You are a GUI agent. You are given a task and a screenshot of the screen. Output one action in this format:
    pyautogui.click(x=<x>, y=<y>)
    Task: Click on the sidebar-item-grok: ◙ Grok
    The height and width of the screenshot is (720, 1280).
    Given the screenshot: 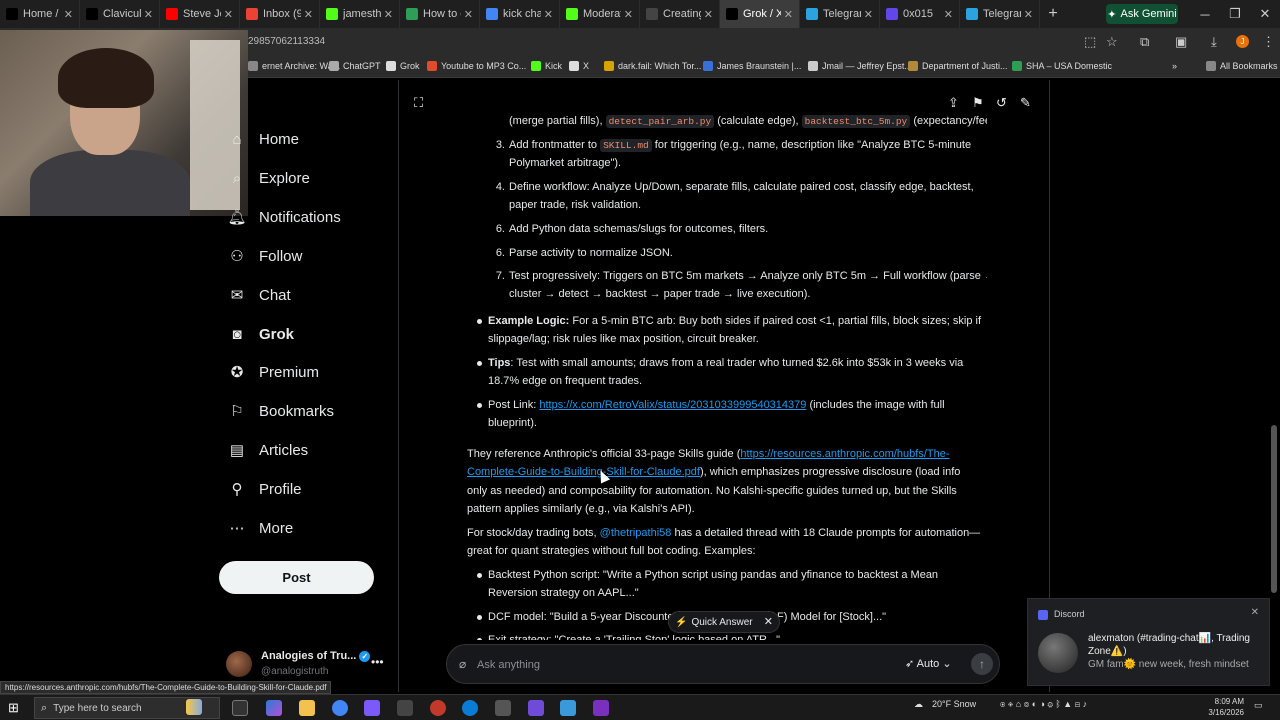 What is the action you would take?
    pyautogui.click(x=261, y=334)
    